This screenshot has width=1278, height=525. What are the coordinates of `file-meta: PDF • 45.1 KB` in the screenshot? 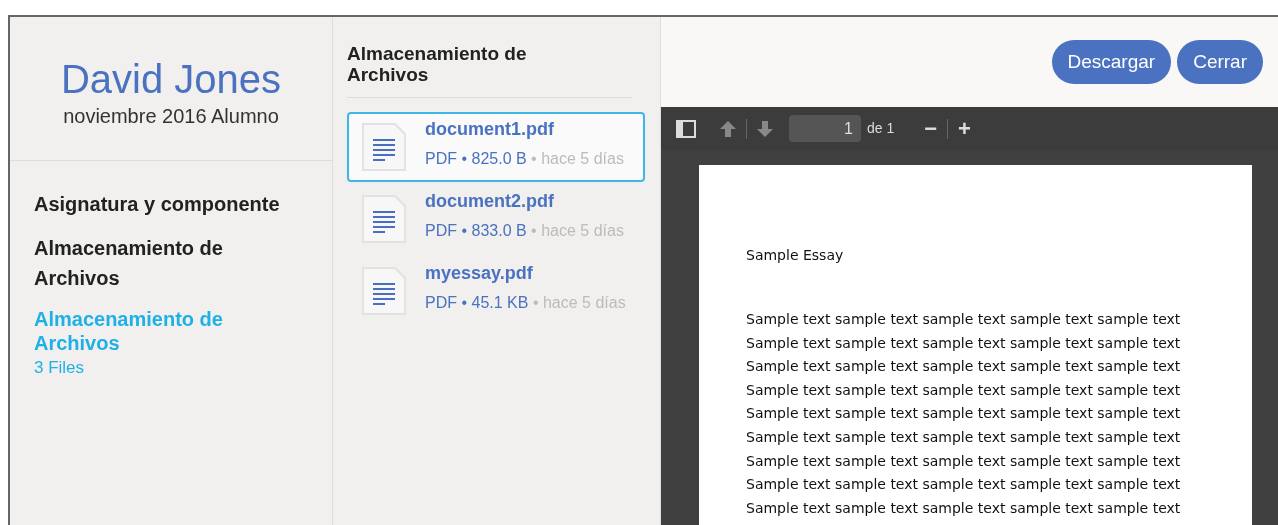 It's located at (477, 302).